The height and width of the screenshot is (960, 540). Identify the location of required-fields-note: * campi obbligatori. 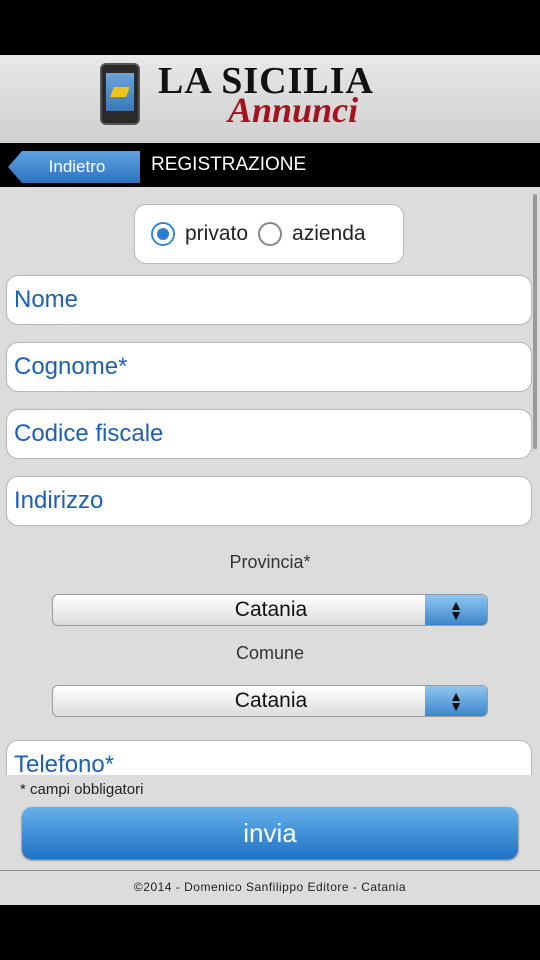
(82, 789).